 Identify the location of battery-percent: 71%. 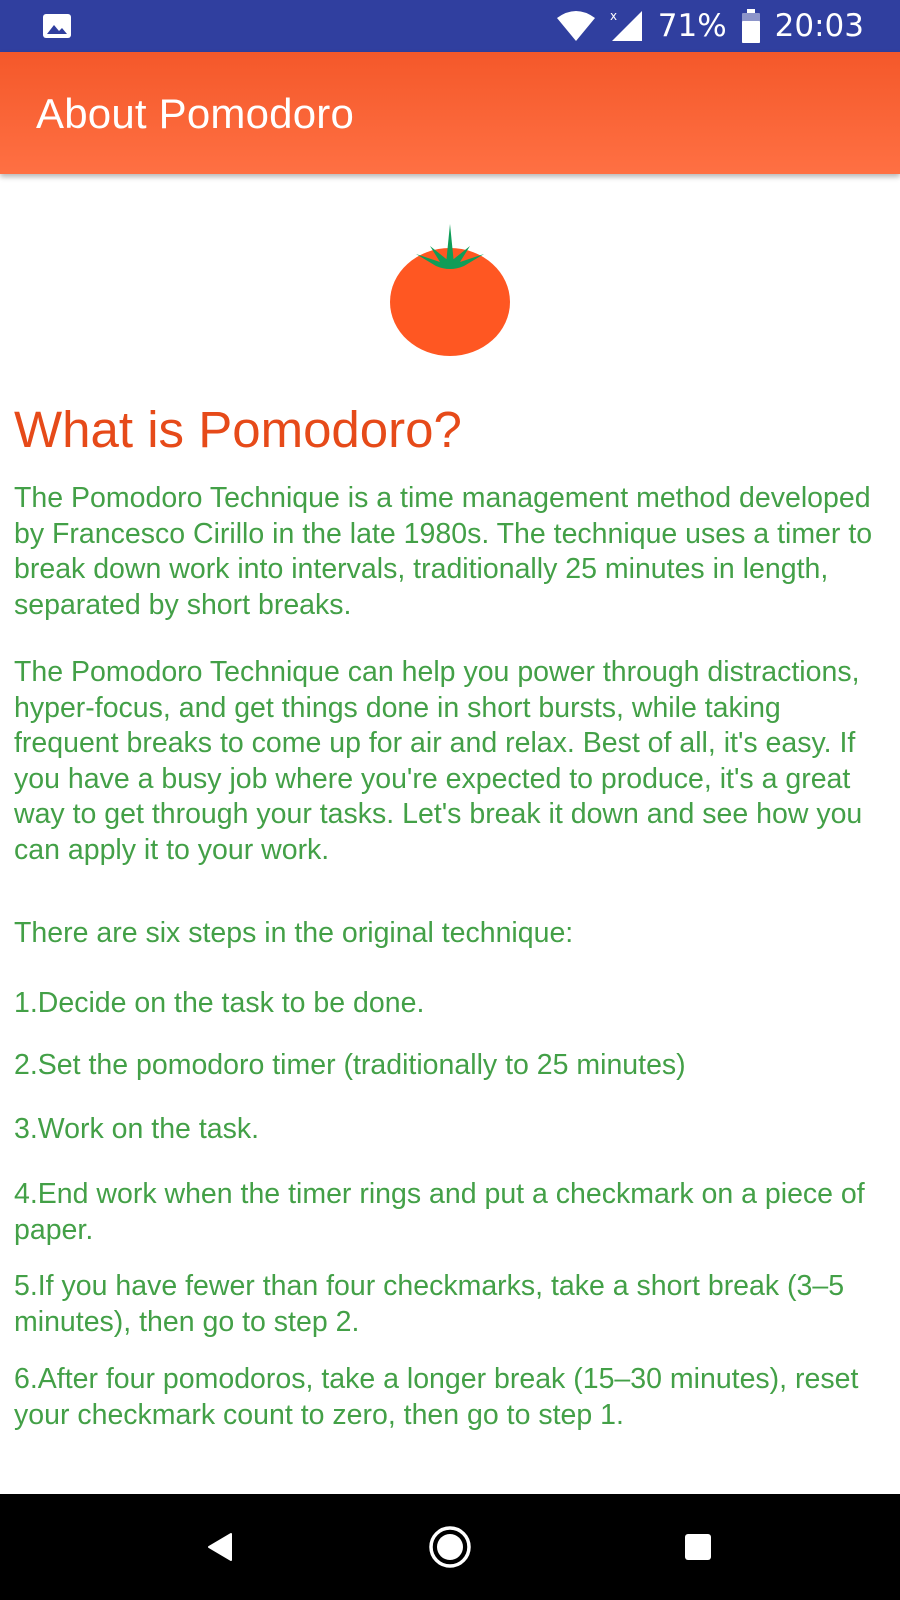
(692, 26).